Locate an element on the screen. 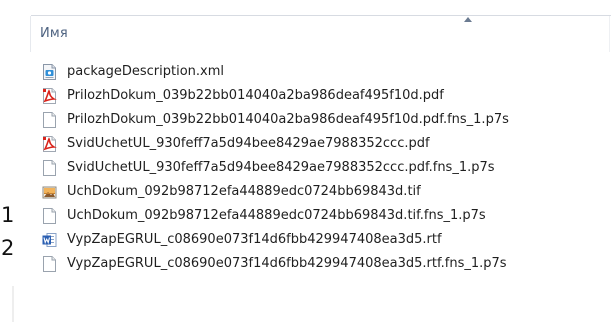 The image size is (611, 322). xml-file-icon is located at coordinates (49, 72).